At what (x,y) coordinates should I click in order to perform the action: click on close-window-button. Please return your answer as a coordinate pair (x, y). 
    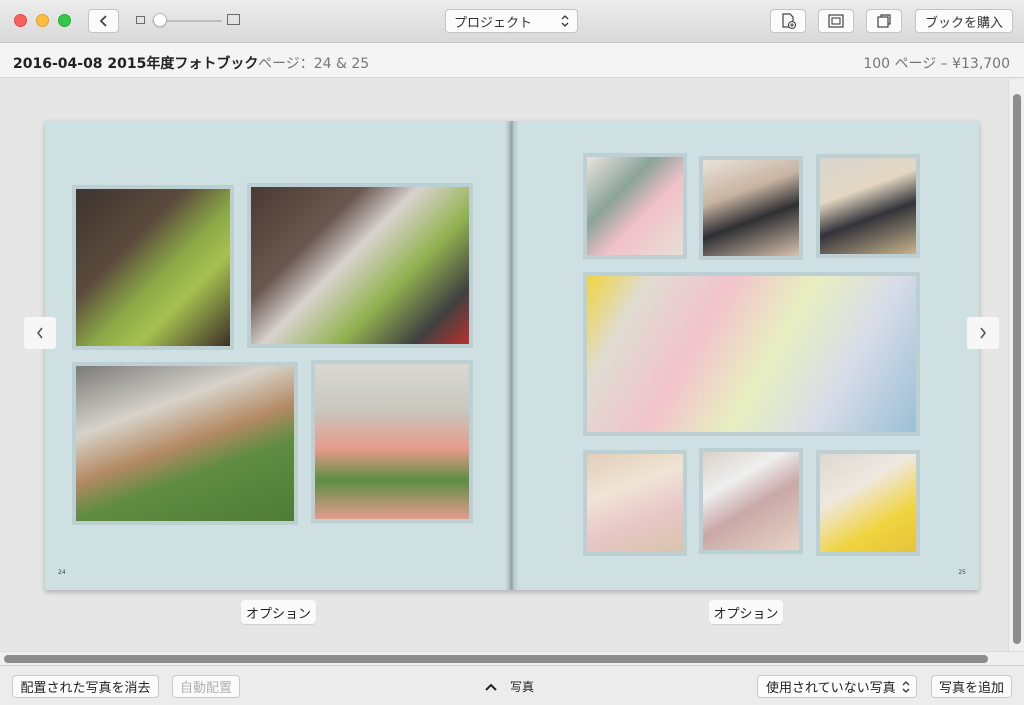
    Looking at the image, I should click on (20, 20).